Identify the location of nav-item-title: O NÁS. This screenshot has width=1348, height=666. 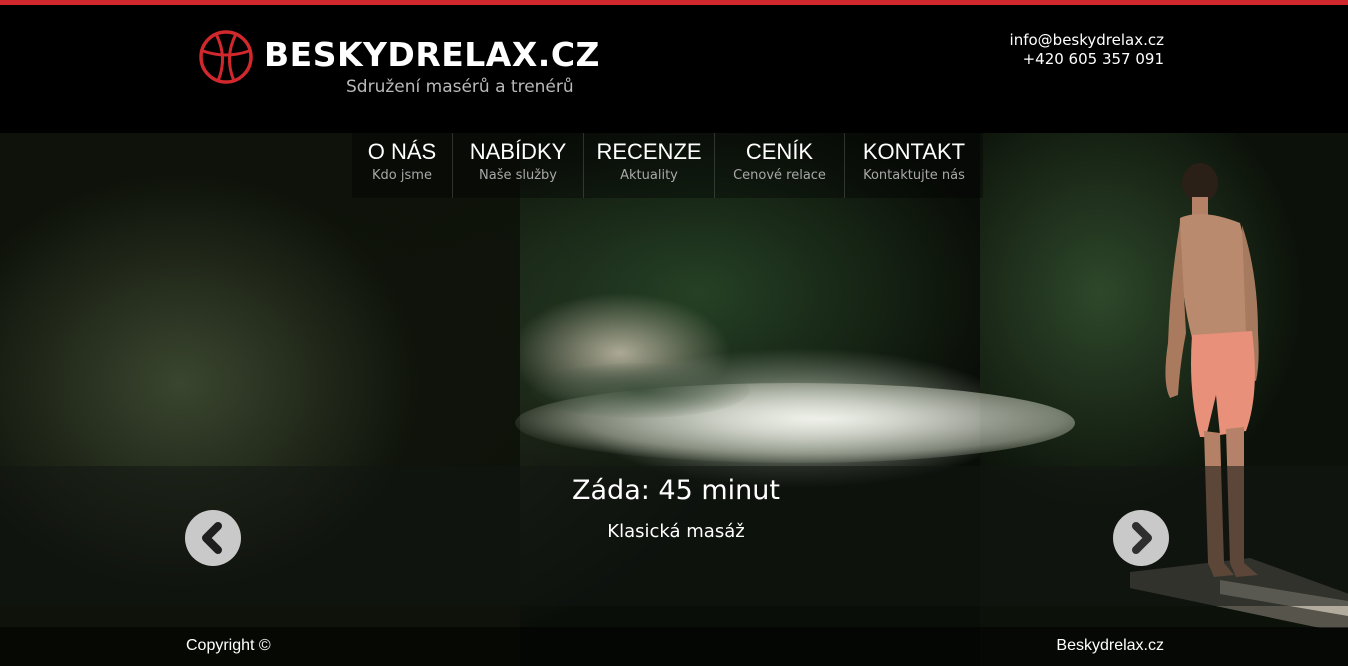
(402, 151).